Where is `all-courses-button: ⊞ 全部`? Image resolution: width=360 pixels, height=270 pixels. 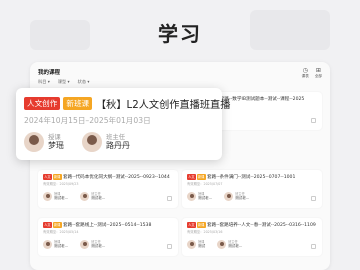
all-courses-button: ⊞ 全部 is located at coordinates (318, 73).